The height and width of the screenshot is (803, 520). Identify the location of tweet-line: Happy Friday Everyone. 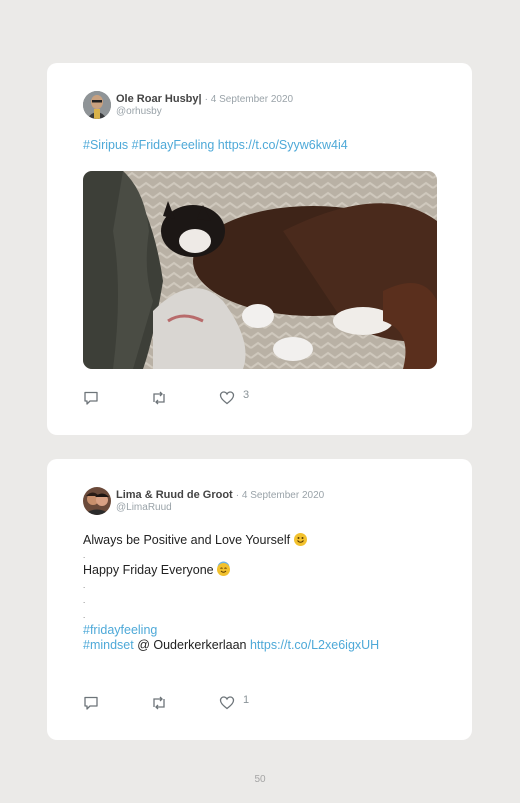
(231, 570).